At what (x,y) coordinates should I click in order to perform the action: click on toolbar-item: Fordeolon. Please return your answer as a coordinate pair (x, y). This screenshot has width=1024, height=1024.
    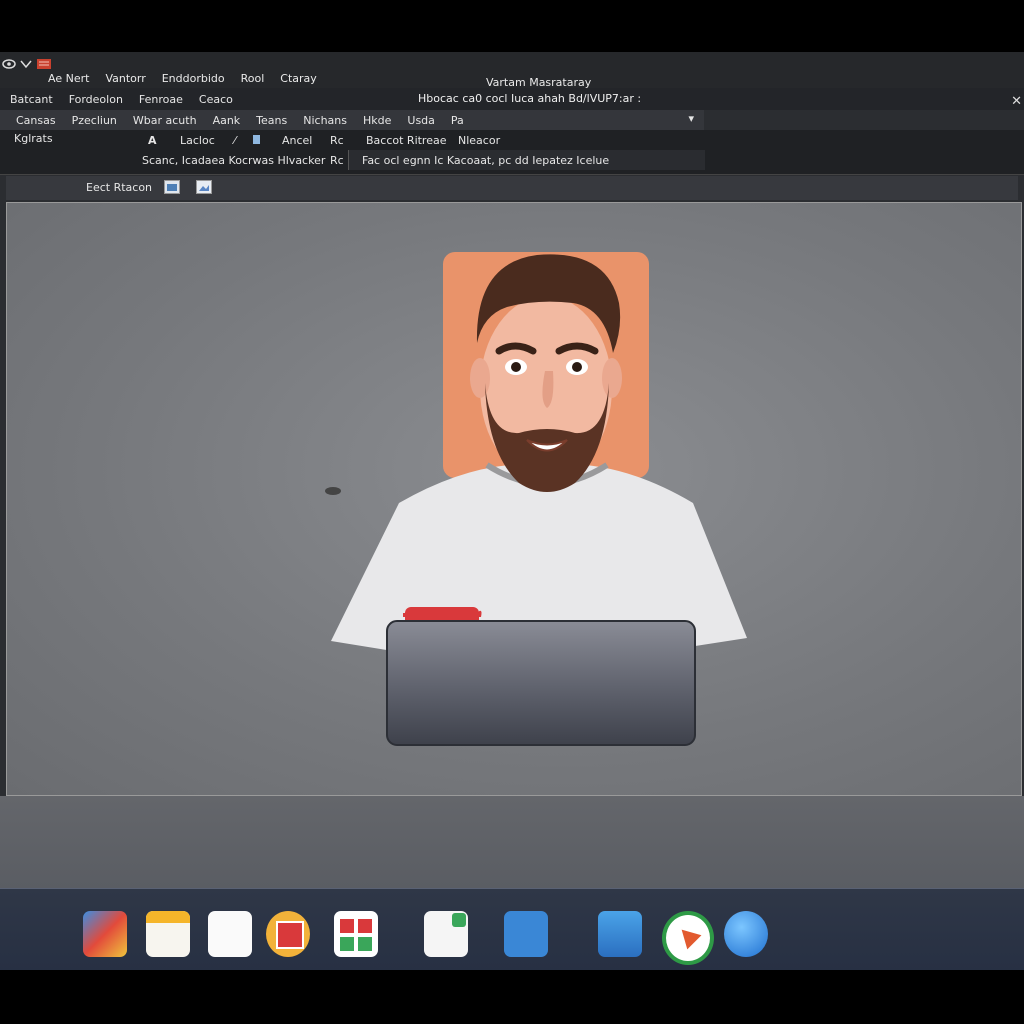
    Looking at the image, I should click on (96, 99).